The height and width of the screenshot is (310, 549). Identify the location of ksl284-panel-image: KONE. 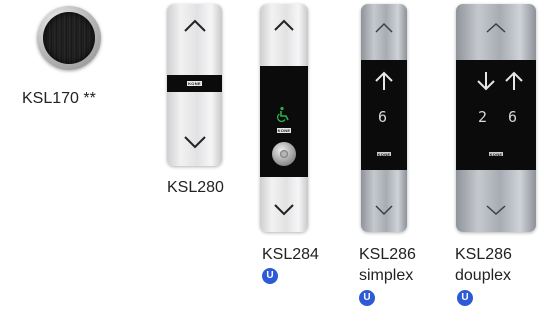
(284, 118).